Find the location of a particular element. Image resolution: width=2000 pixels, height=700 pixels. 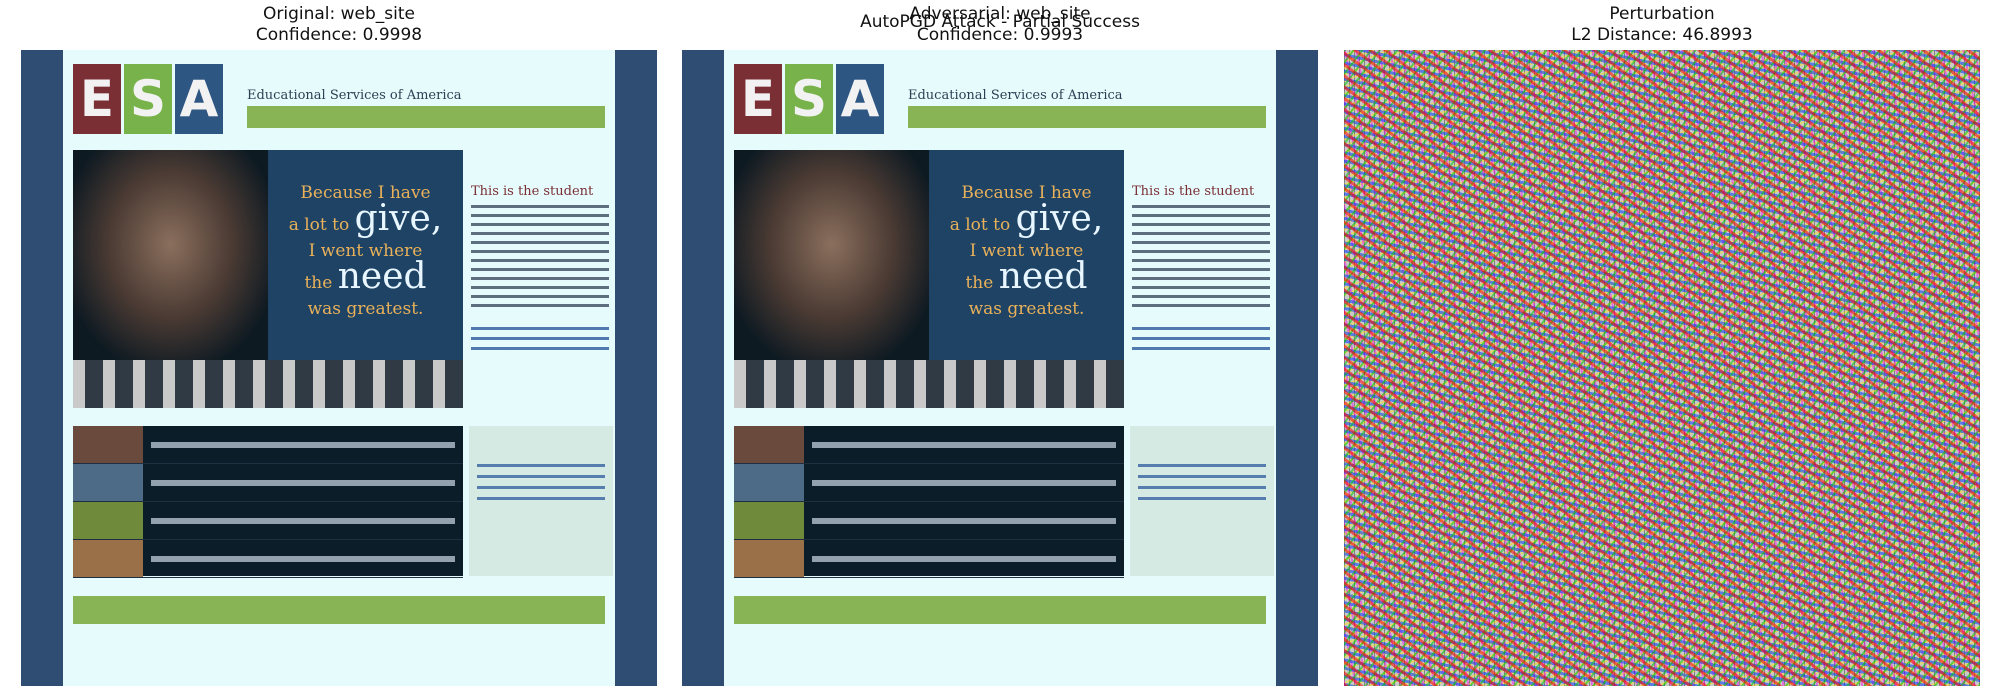

panel-title: Adversarial: web_site Confidence: 0.9993 is located at coordinates (1000, 25).